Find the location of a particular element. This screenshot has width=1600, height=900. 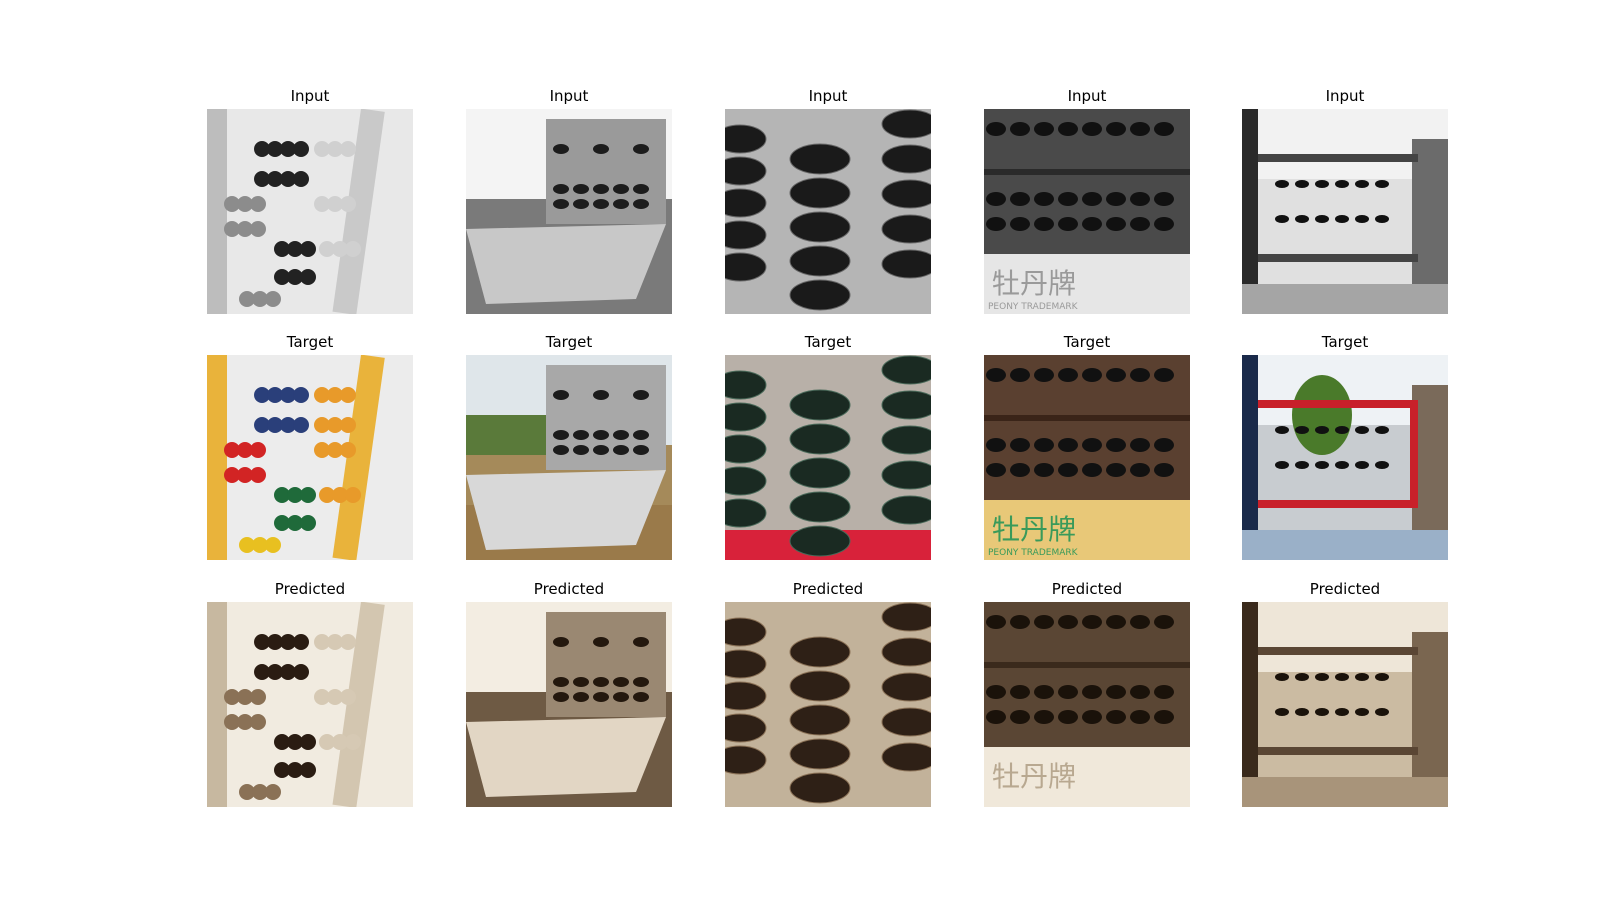

image-input-abacus-label: 牡丹牌 PEONY TRADEMARK is located at coordinates (1087, 211).